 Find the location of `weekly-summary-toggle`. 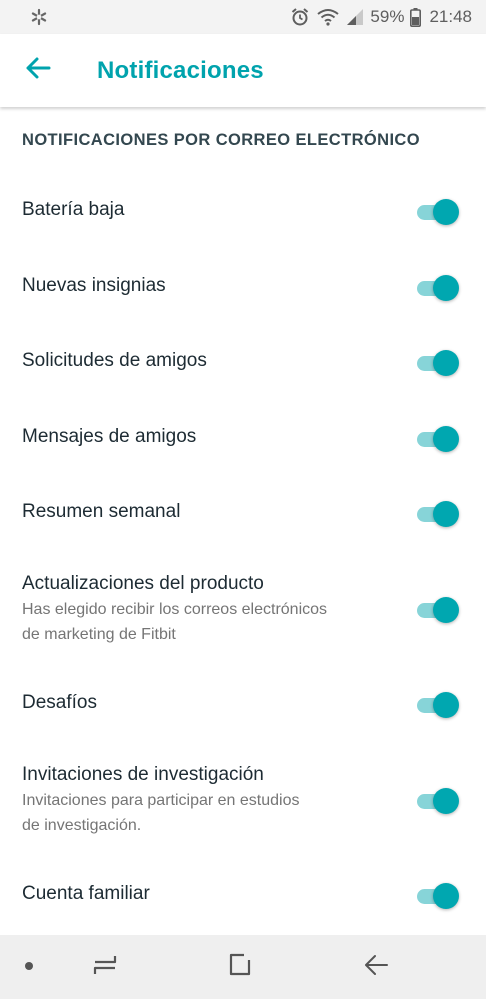

weekly-summary-toggle is located at coordinates (438, 514).